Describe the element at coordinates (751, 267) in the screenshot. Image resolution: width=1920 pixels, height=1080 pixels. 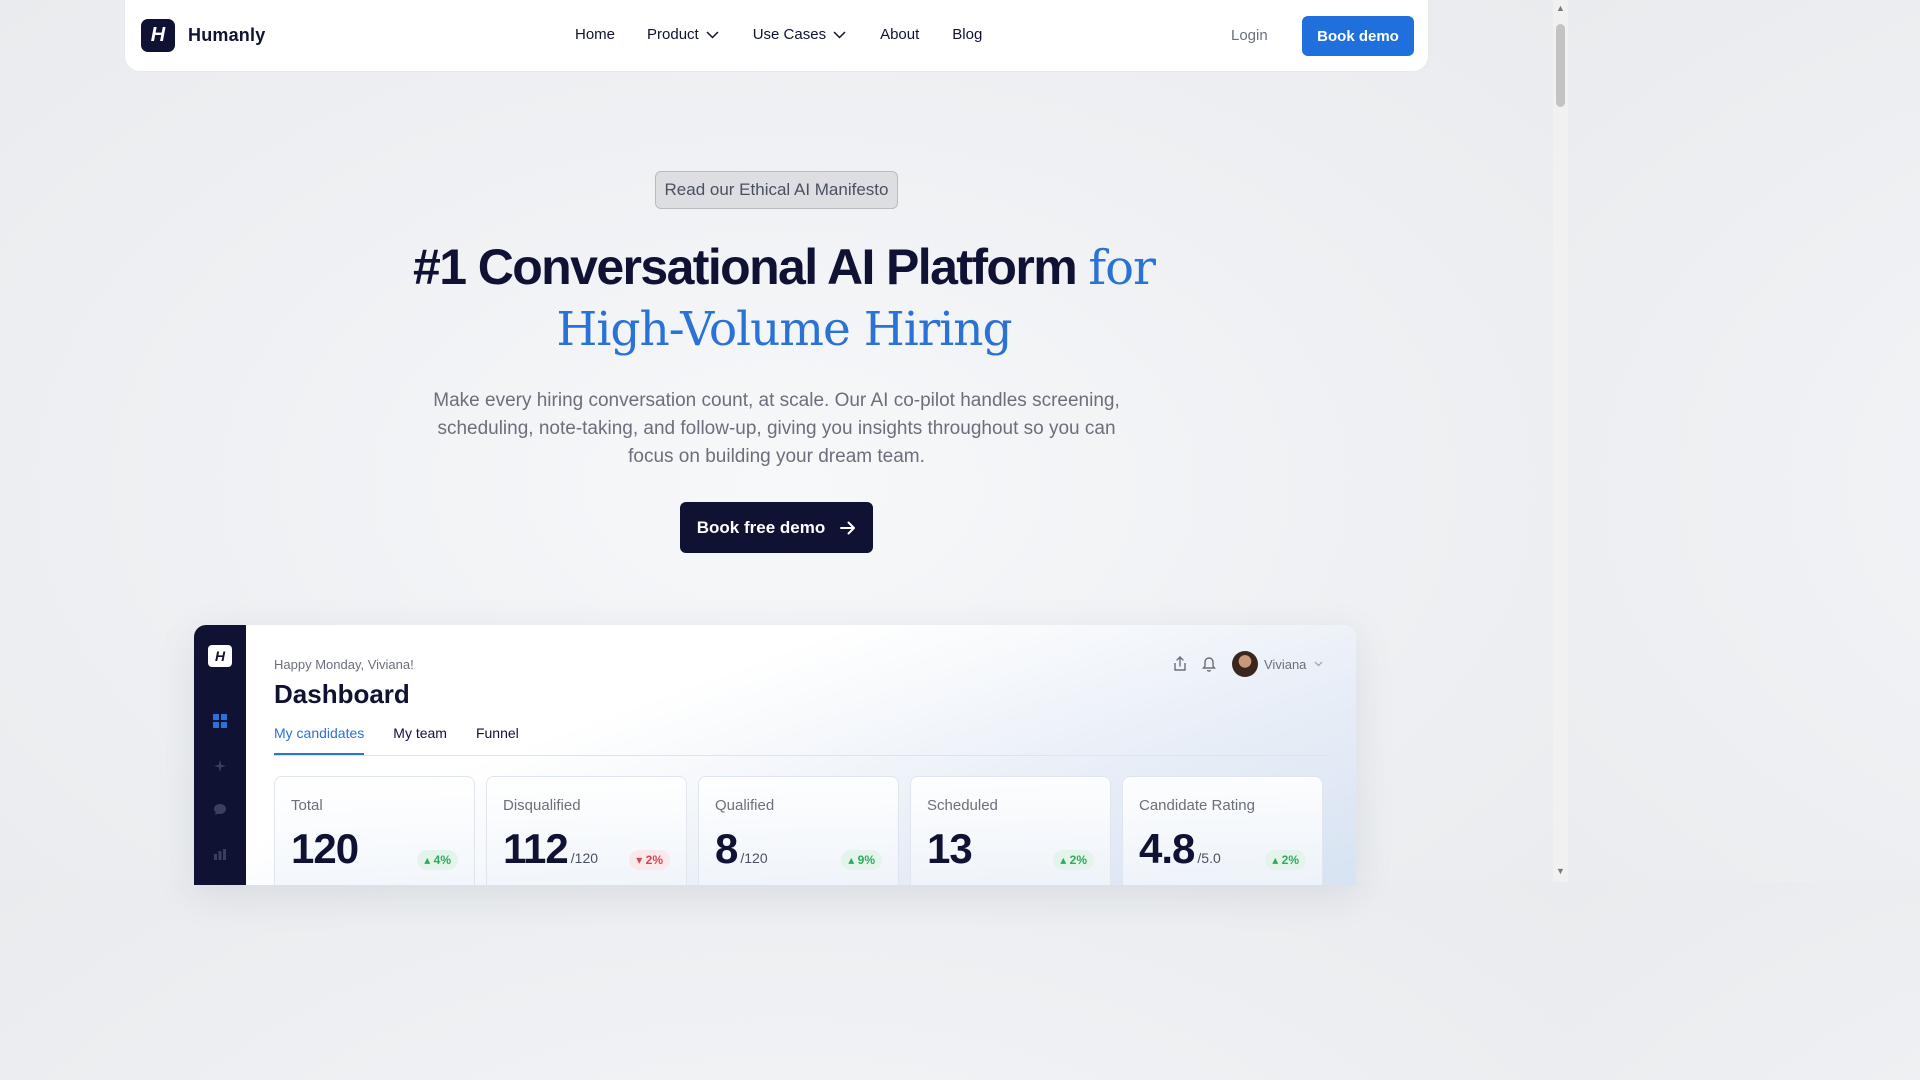
I see `hero-headline-main: #1 Conversational AI Platform` at that location.